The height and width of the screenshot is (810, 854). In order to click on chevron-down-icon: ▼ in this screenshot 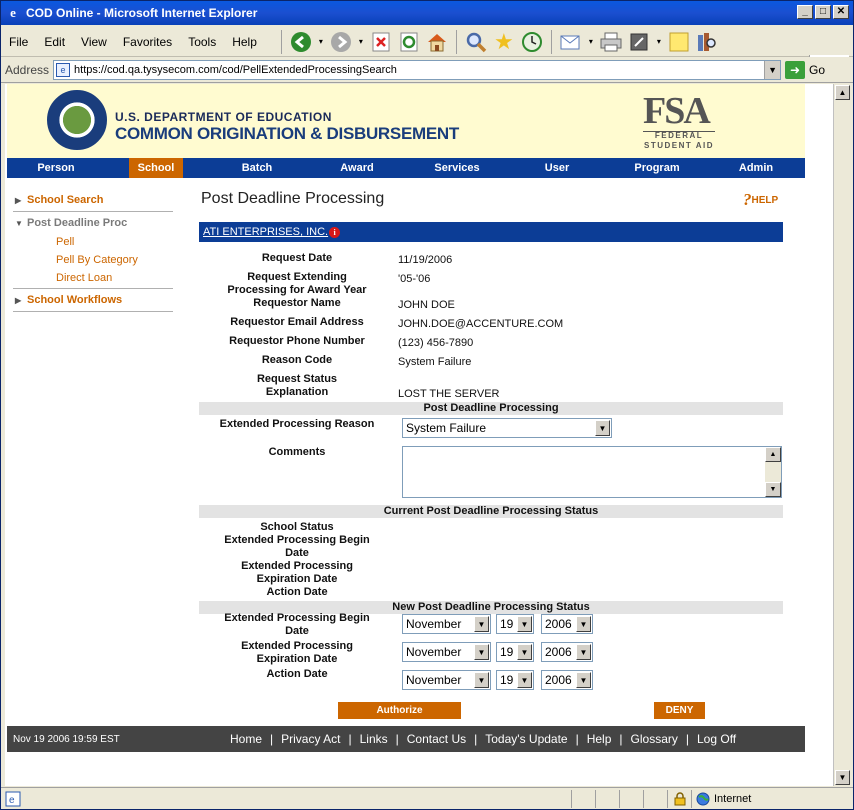, I will do `click(583, 624)`.